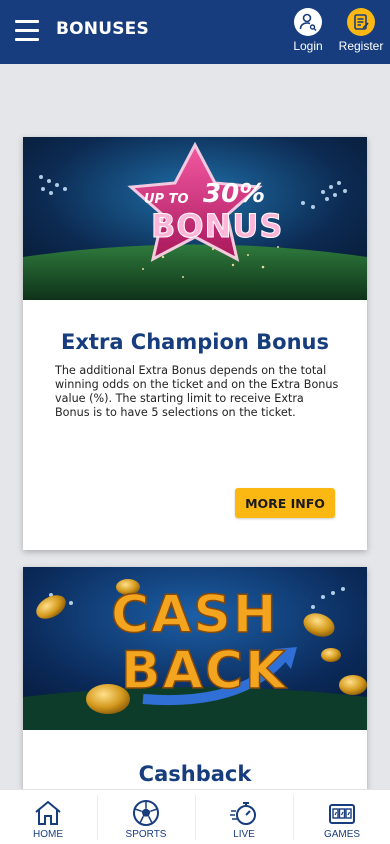 This screenshot has height=844, width=390. I want to click on banner-back-text: BACK, so click(204, 671).